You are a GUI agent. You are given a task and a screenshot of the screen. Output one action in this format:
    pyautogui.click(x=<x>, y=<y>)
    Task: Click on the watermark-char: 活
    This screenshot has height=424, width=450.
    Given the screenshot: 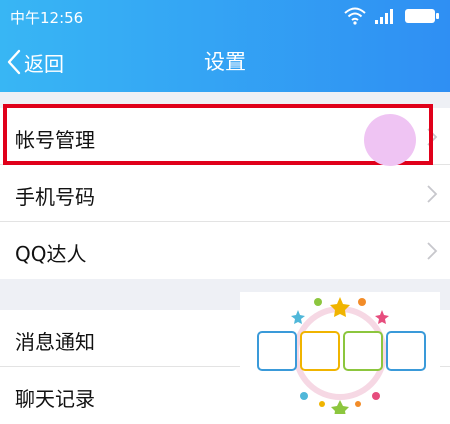 What is the action you would take?
    pyautogui.click(x=406, y=353)
    